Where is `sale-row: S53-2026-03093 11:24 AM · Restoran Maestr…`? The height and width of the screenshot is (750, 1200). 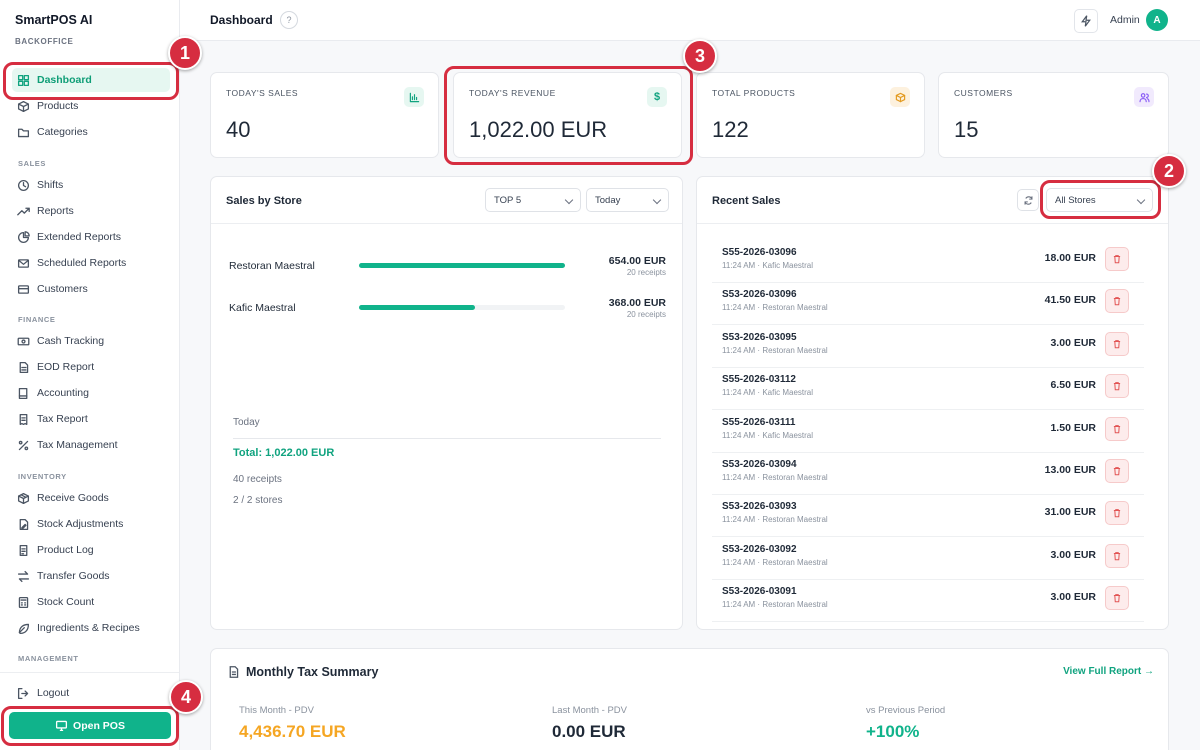 sale-row: S53-2026-03093 11:24 AM · Restoran Maestr… is located at coordinates (928, 516).